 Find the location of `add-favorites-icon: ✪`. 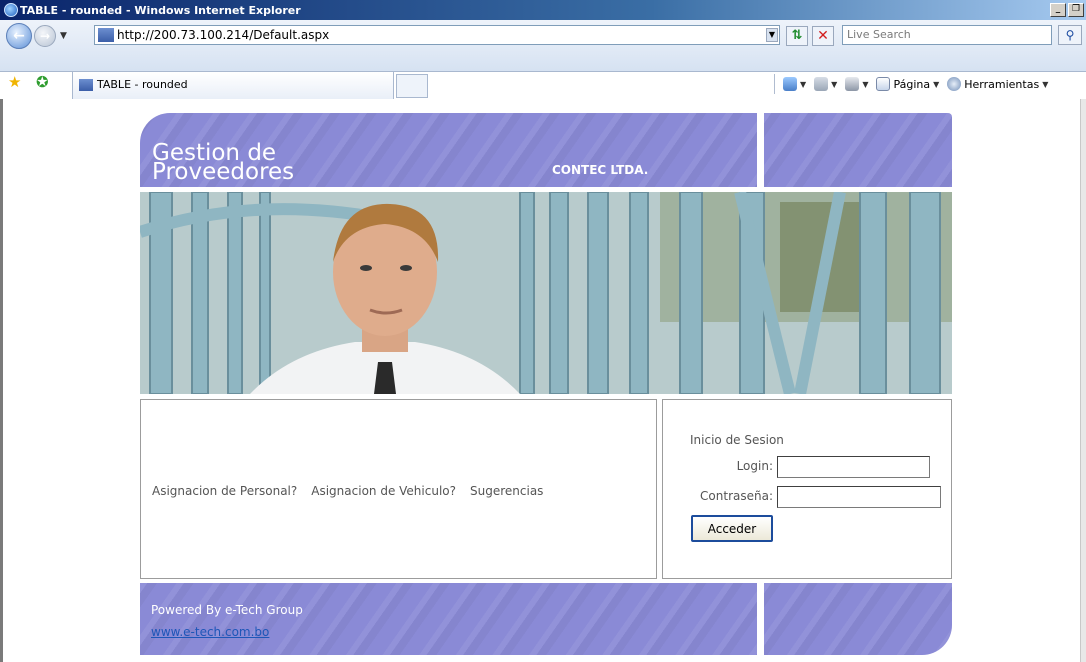

add-favorites-icon: ✪ is located at coordinates (42, 82).